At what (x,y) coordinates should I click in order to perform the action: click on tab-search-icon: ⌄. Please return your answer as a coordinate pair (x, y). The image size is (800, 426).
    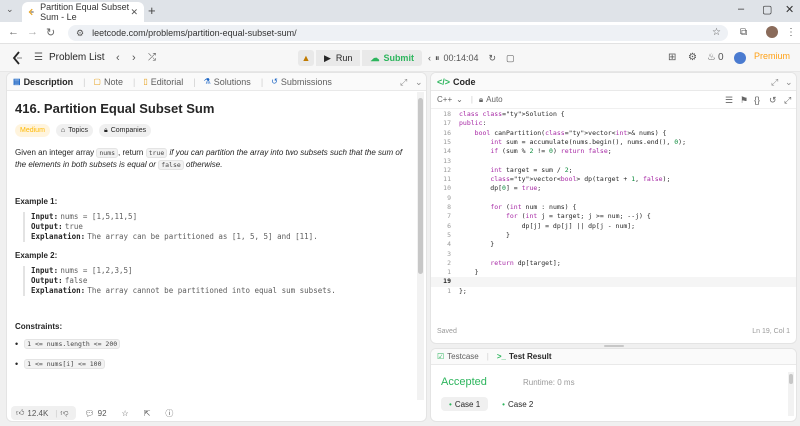
    Looking at the image, I should click on (10, 9).